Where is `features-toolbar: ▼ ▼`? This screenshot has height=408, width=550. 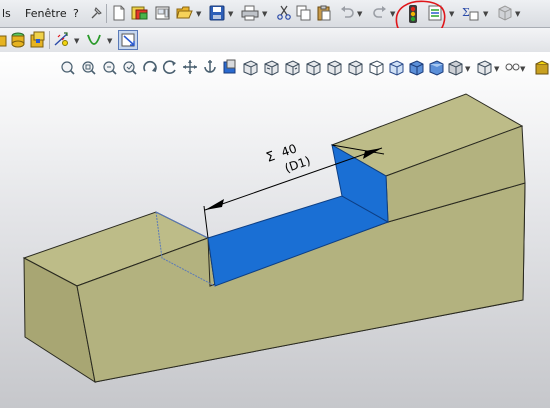 features-toolbar: ▼ ▼ is located at coordinates (275, 40).